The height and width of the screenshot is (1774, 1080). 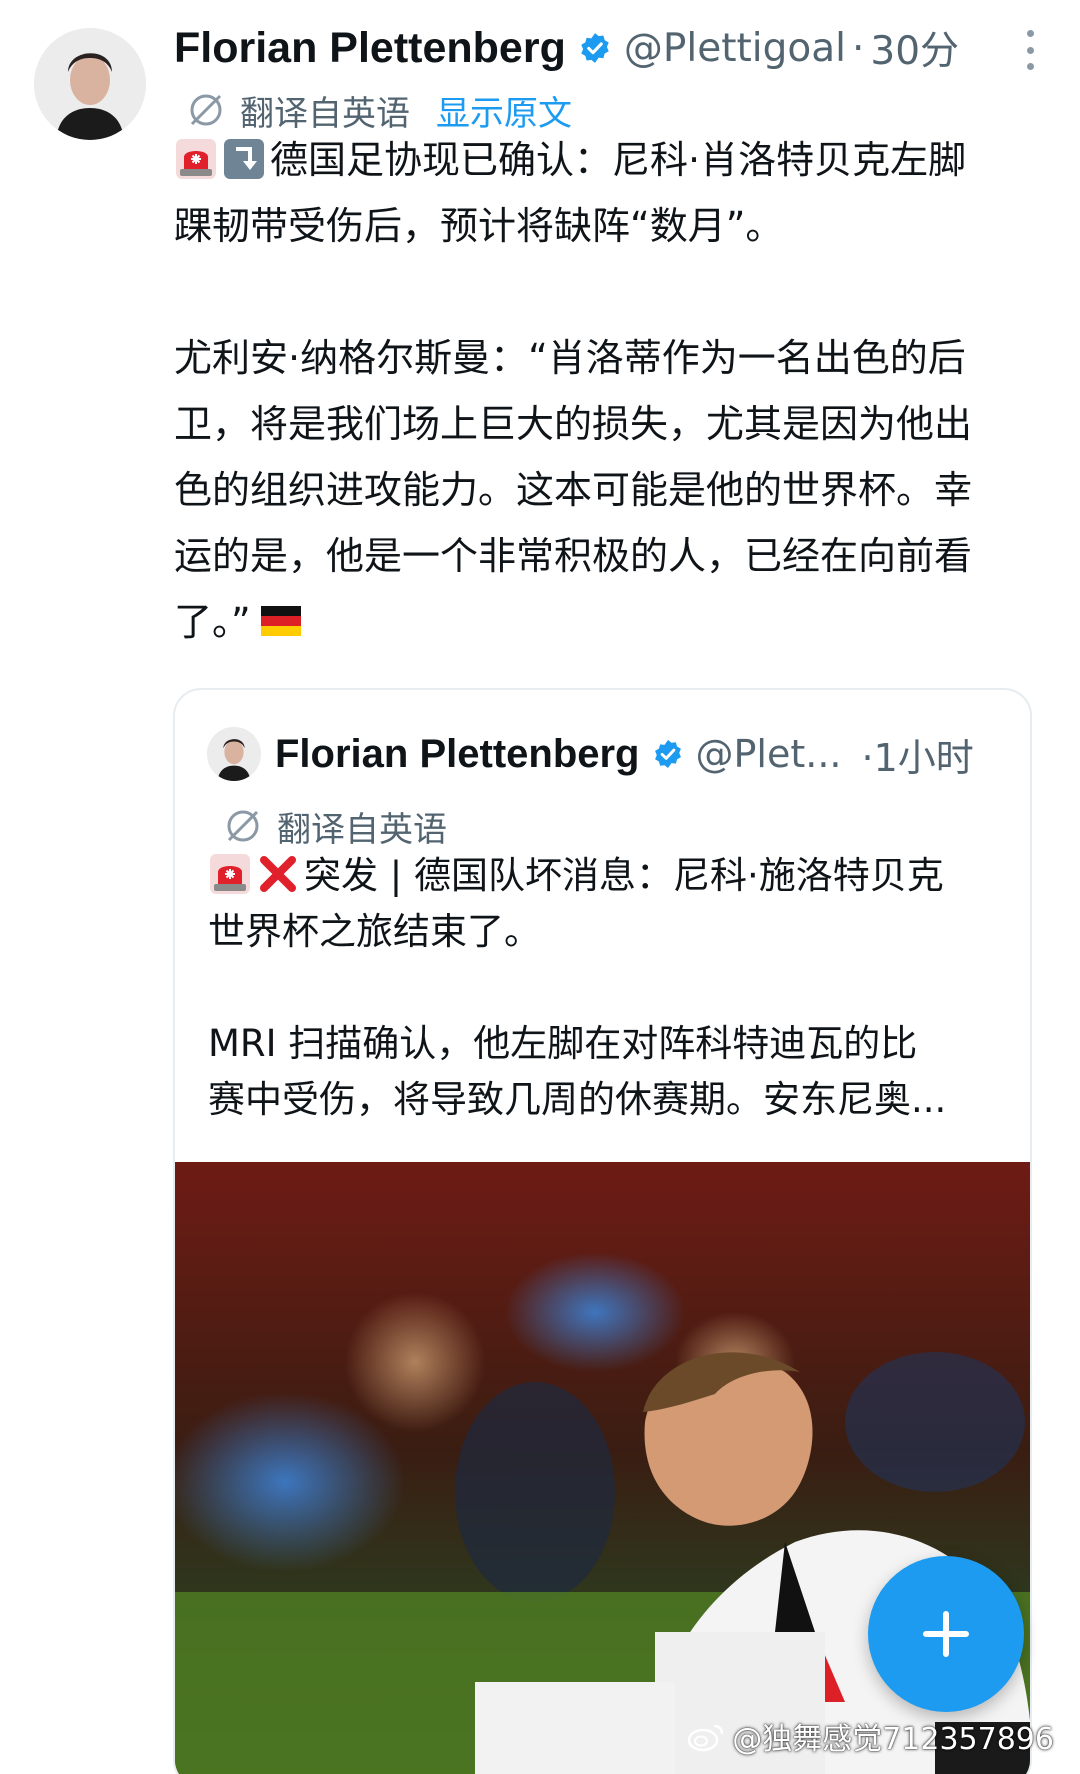 What do you see at coordinates (90, 84) in the screenshot?
I see `author-avatar` at bounding box center [90, 84].